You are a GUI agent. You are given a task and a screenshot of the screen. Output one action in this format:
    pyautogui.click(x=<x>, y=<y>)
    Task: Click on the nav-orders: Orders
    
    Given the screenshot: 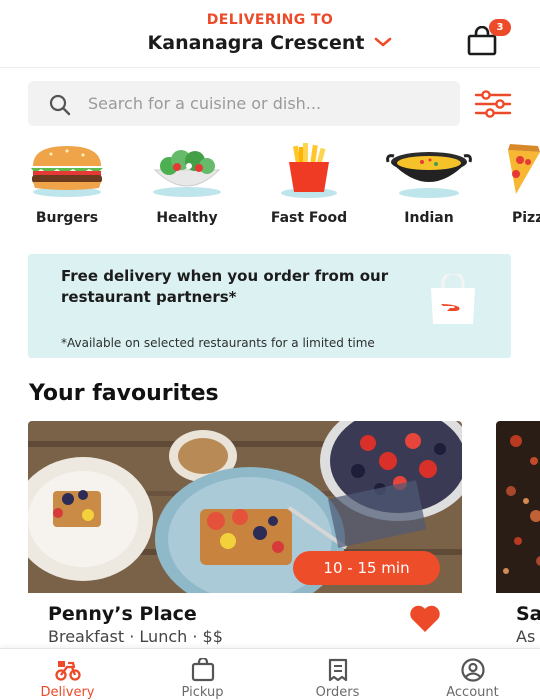 What is the action you would take?
    pyautogui.click(x=337, y=674)
    